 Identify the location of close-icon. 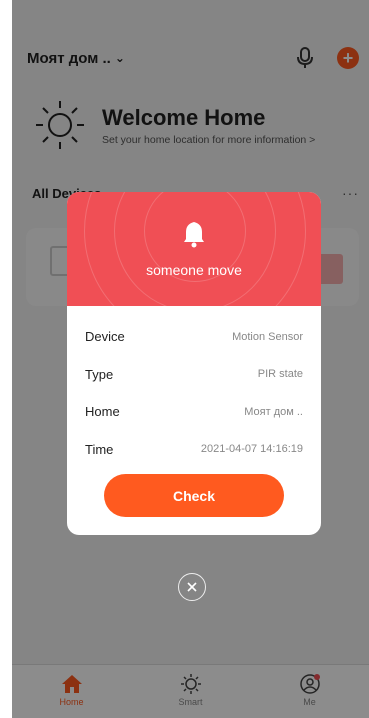
(192, 587).